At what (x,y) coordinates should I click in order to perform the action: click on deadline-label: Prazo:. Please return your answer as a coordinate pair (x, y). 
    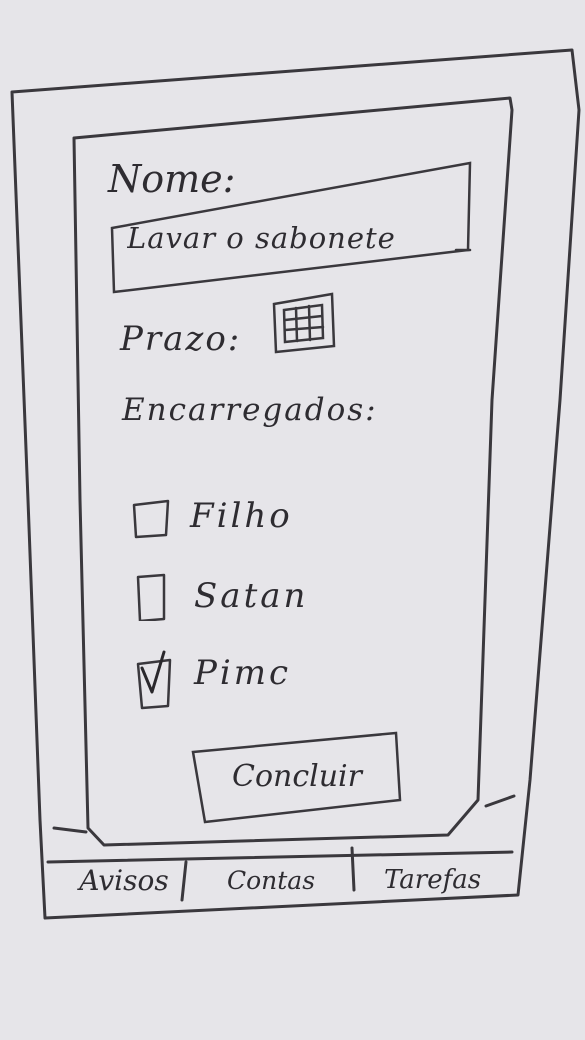
    Looking at the image, I should click on (181, 339).